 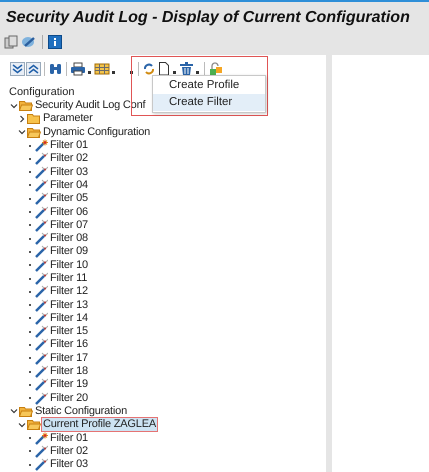 I want to click on tree-node-label: Current Profile ZAGLEA, so click(x=99, y=425).